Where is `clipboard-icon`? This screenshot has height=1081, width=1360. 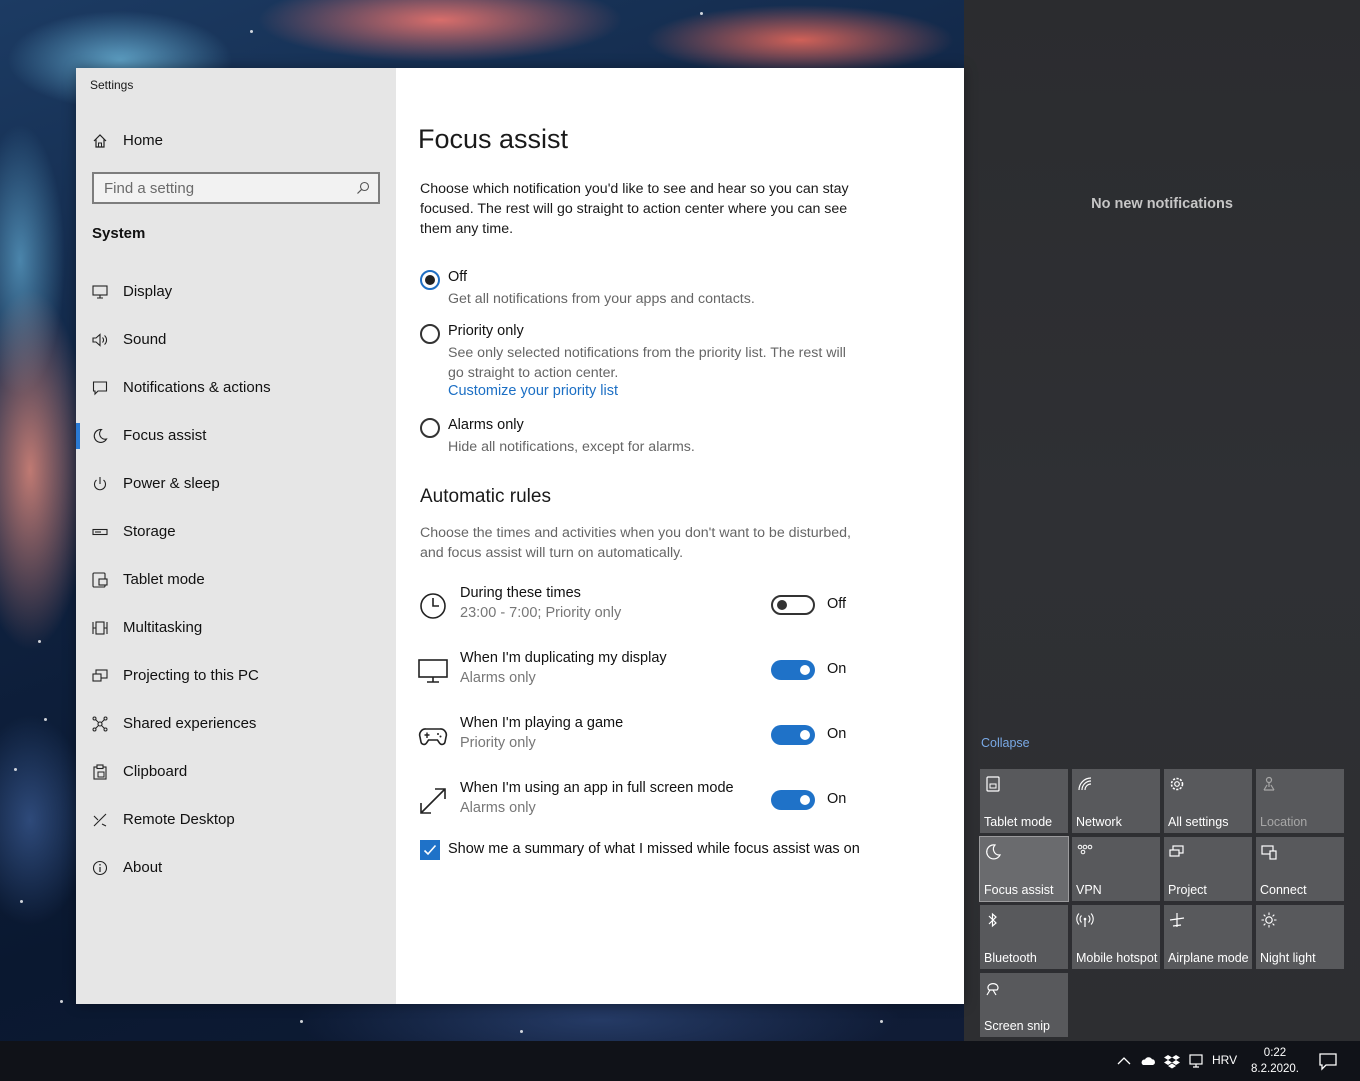
clipboard-icon is located at coordinates (100, 772).